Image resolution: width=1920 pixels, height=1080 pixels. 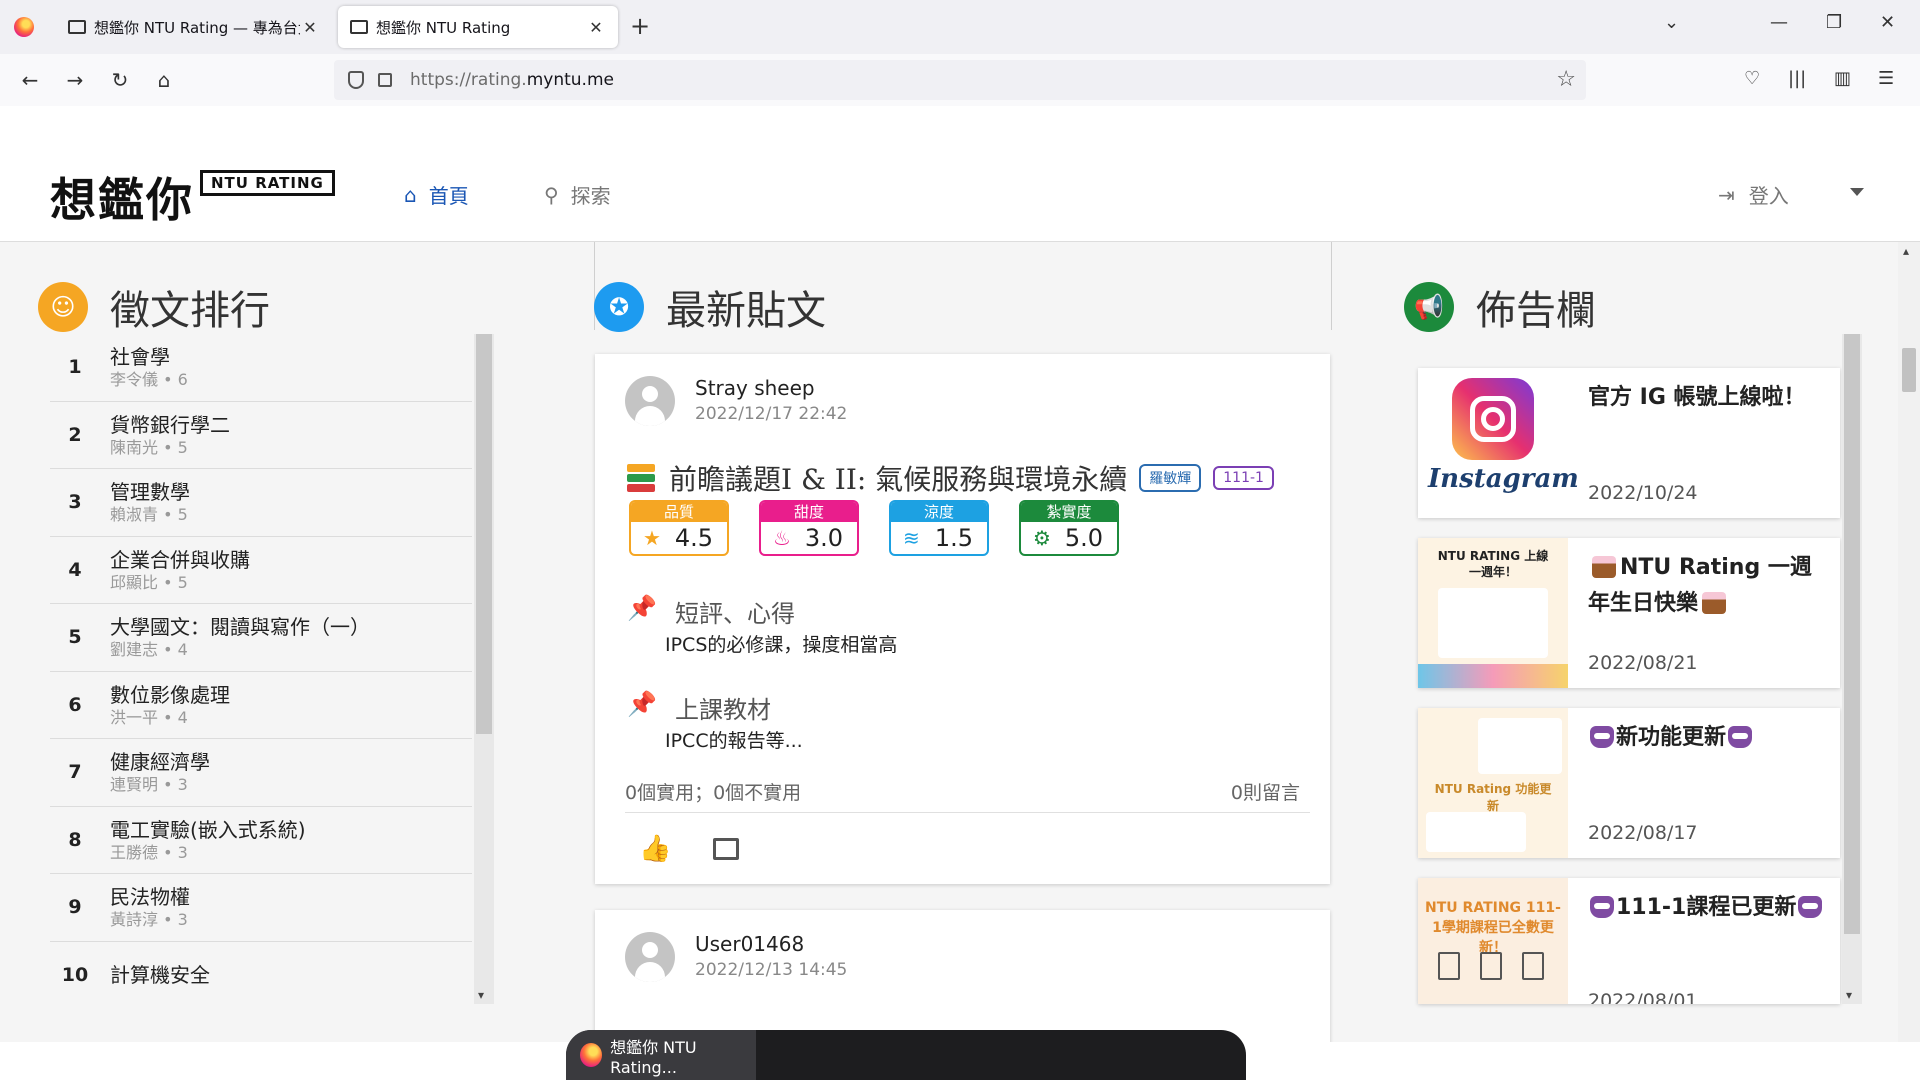 I want to click on ranking-scrollbar: ▾, so click(x=484, y=669).